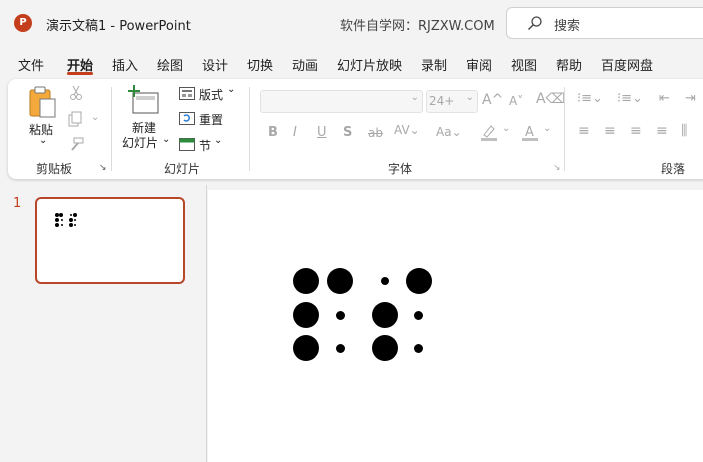  Describe the element at coordinates (211, 94) in the screenshot. I see `layout-label: 版式` at that location.